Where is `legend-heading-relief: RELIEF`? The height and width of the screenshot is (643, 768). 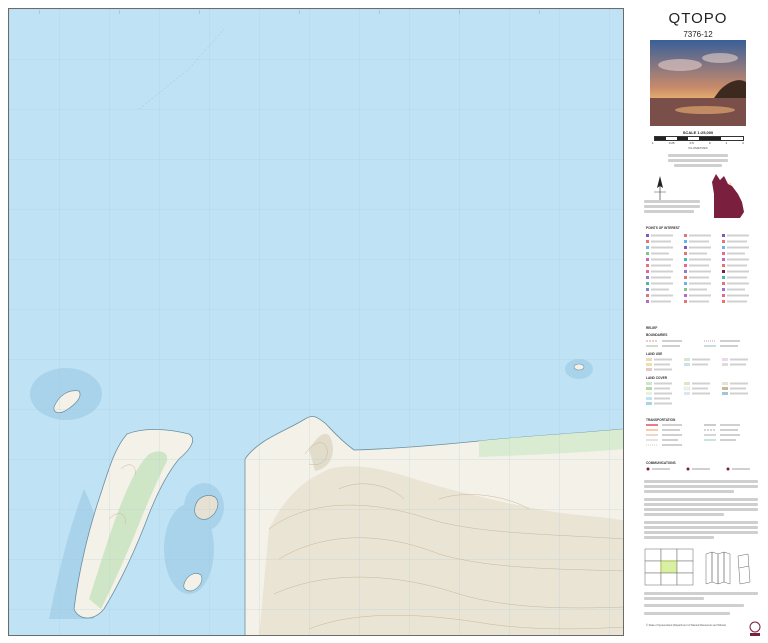
legend-heading-relief: RELIEF is located at coordinates (652, 328).